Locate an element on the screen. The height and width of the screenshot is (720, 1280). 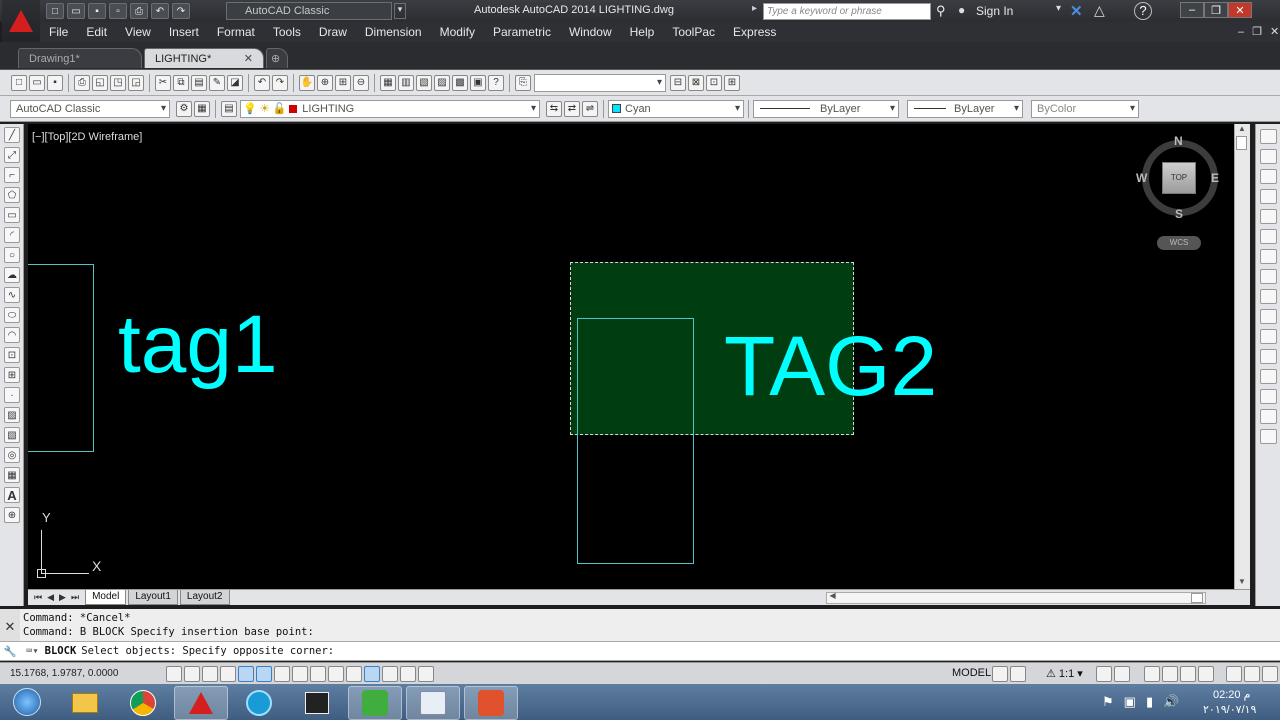
preview-icon: ◱ is located at coordinates (100, 82).